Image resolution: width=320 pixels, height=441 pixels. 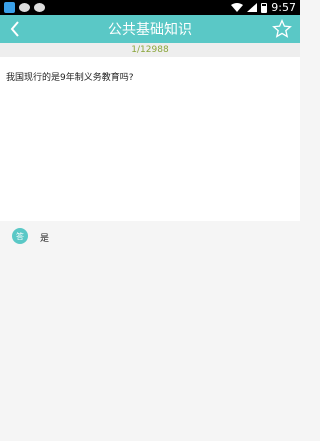 What do you see at coordinates (70, 78) in the screenshot?
I see `question-text: 我国现行的是9年制义务教育吗?` at bounding box center [70, 78].